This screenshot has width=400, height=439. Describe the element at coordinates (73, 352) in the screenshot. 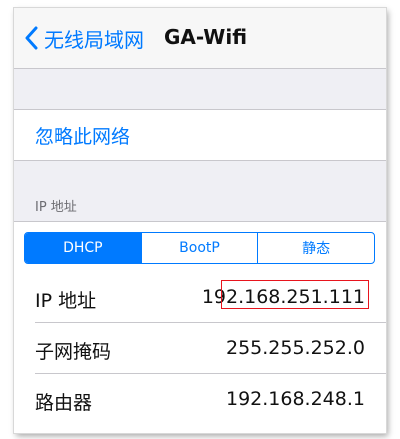

I see `subnet-mask-label: 子网掩码` at that location.